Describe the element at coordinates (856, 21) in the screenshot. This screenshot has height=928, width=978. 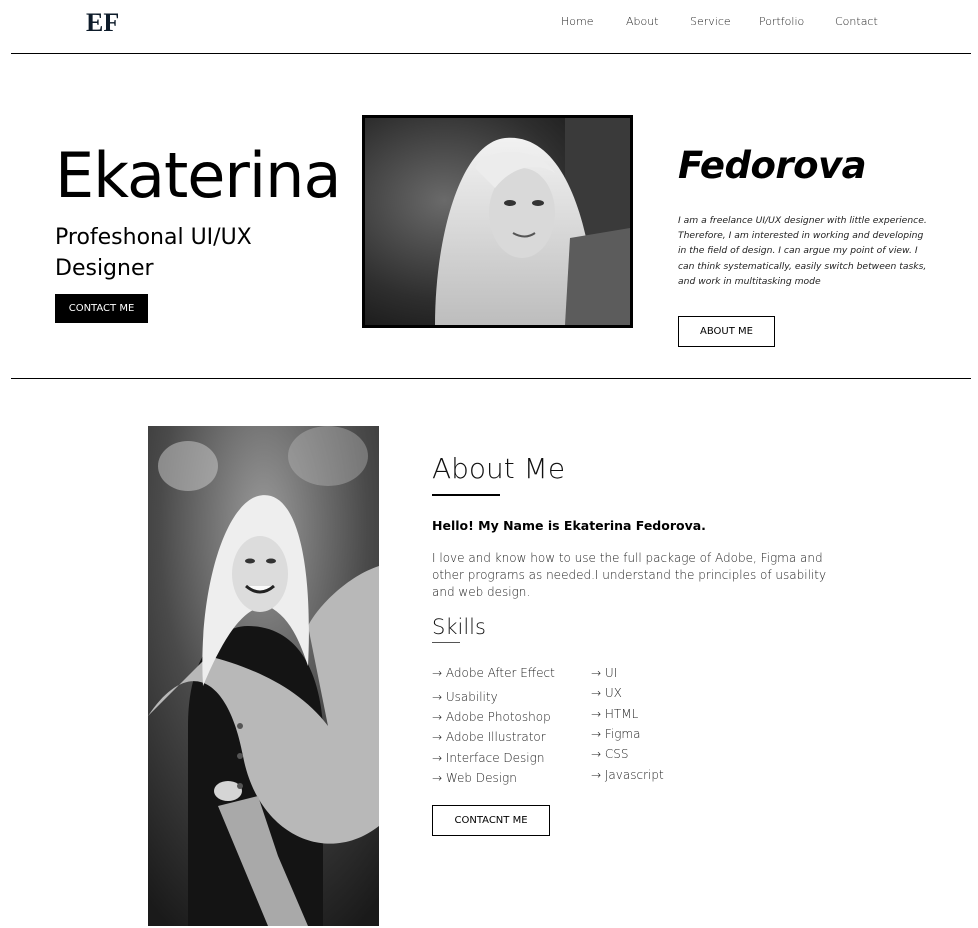
I see `nav-item-contact: Contact` at that location.